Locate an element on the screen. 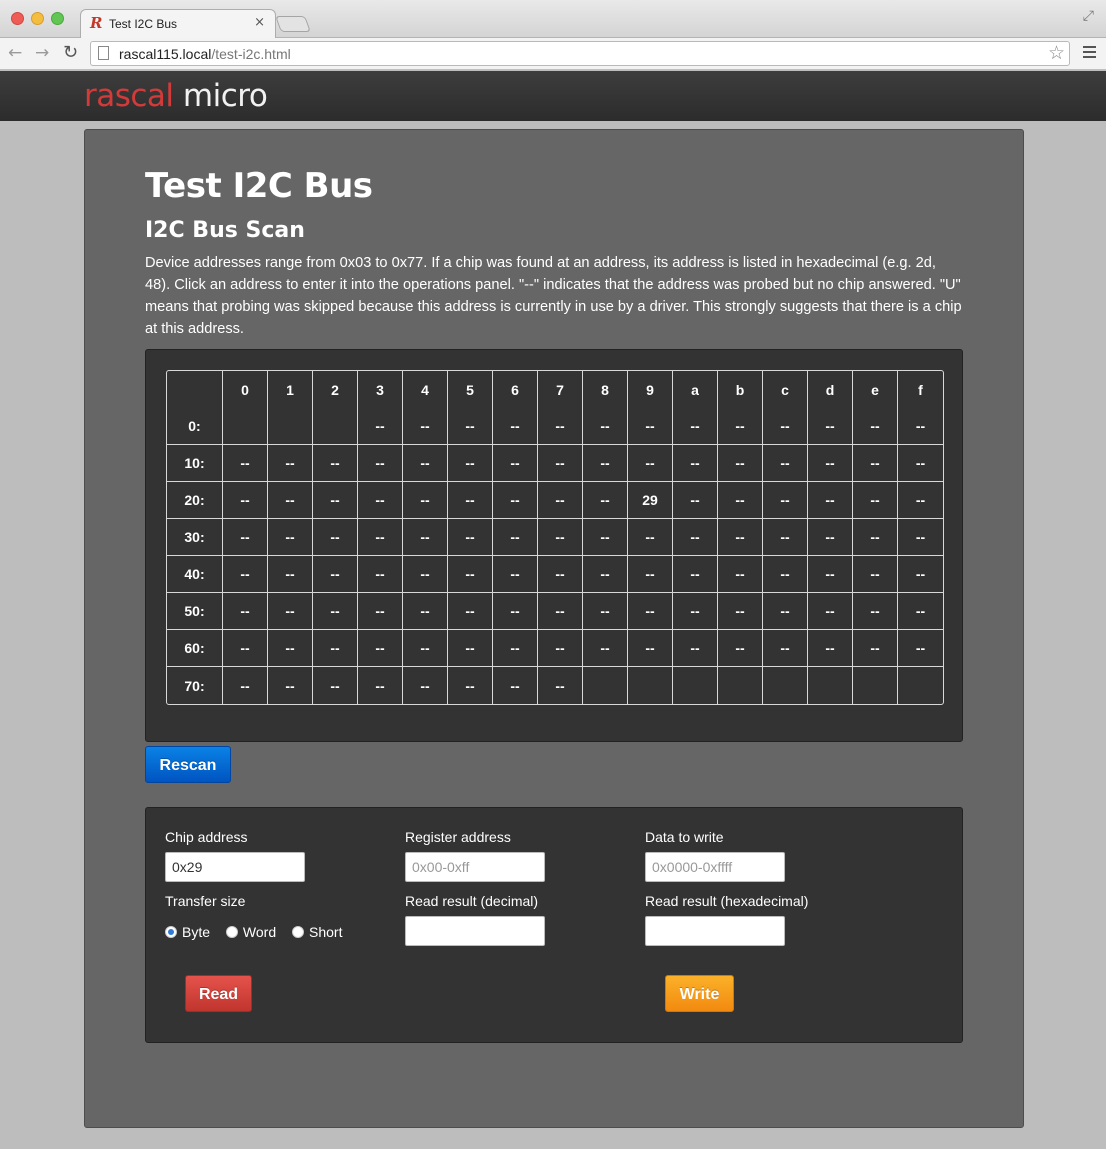 The width and height of the screenshot is (1106, 1149). browser-toolbar: ← → ↻ rascal115.local/test-i2c.html ☆ is located at coordinates (553, 54).